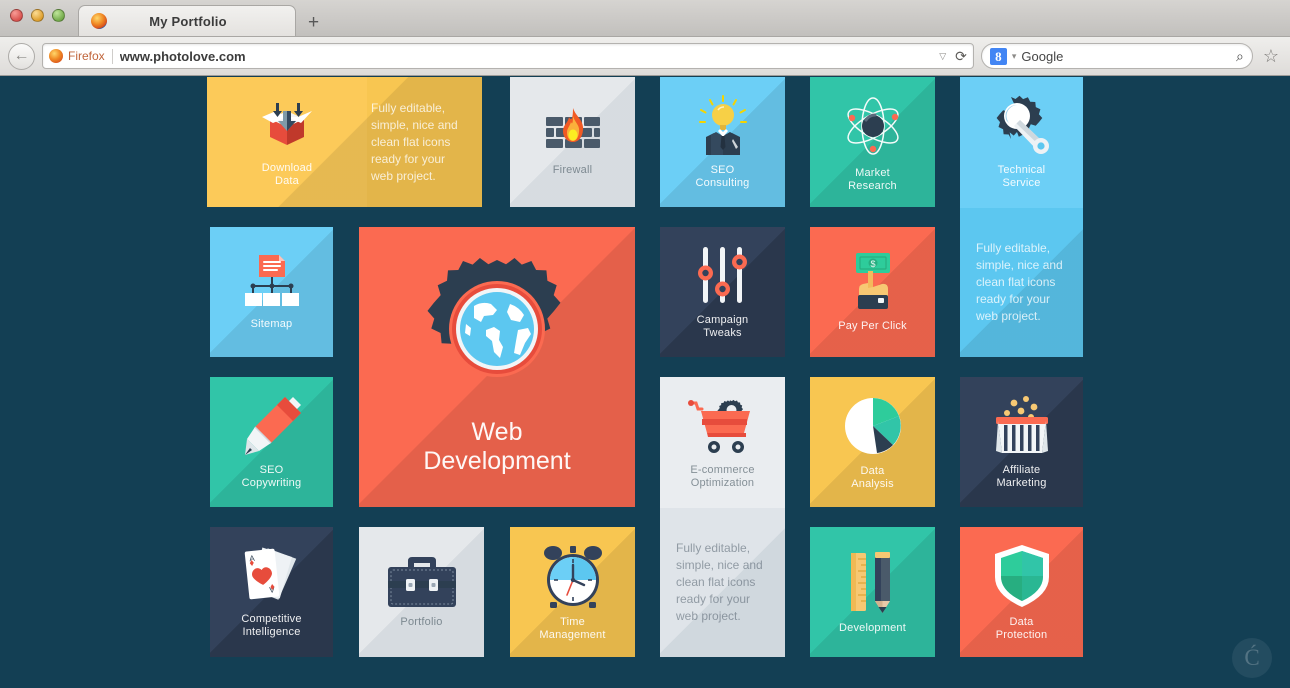  I want to click on tile-label: SEO Consulting, so click(722, 176).